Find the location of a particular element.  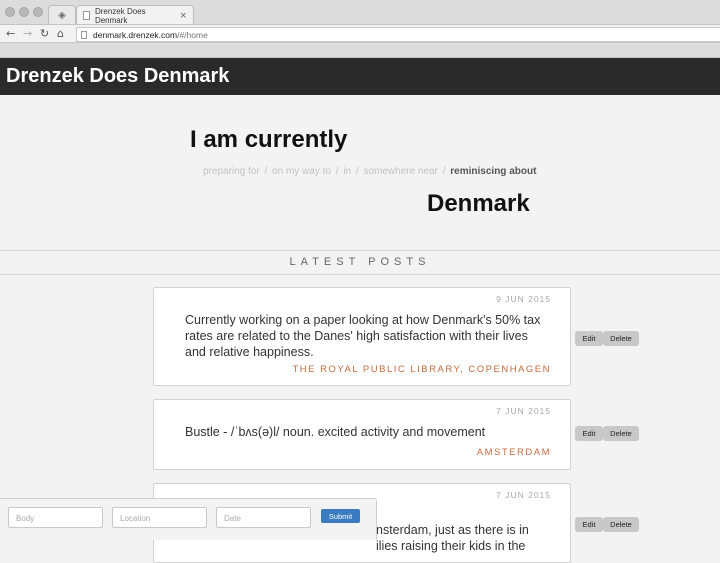

reload-icon: ↻ is located at coordinates (44, 34).